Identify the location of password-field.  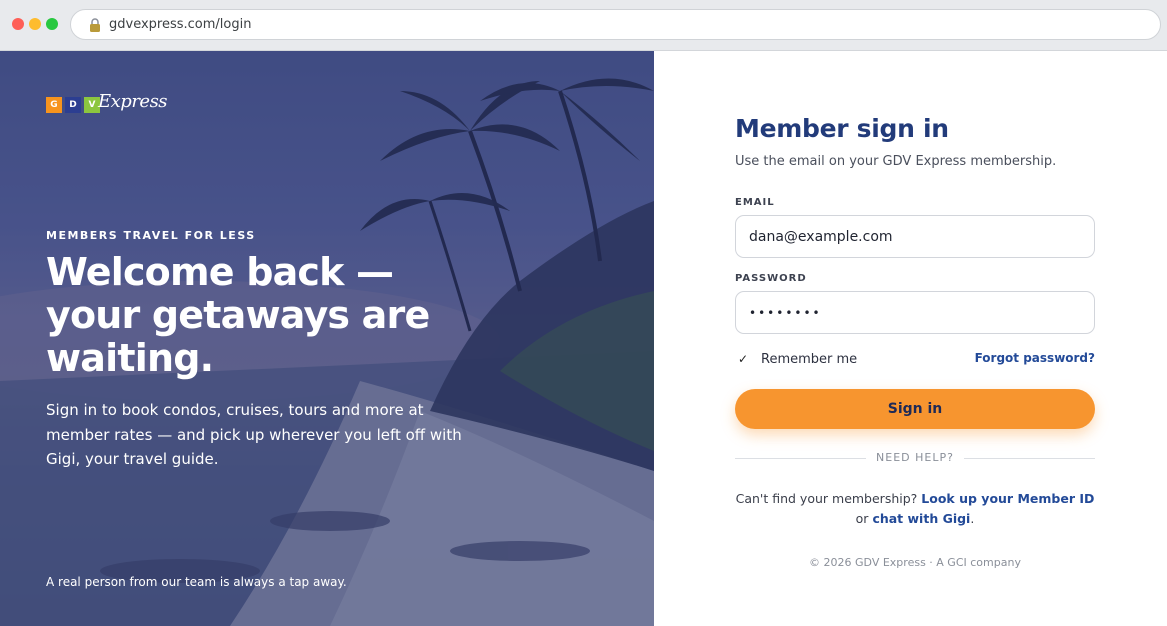
(915, 312).